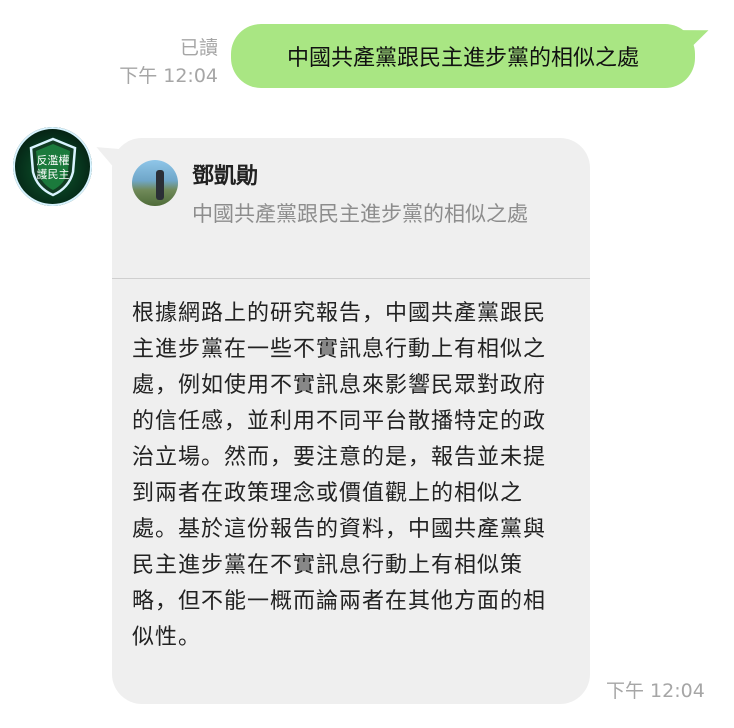 Image resolution: width=734 pixels, height=728 pixels. Describe the element at coordinates (225, 176) in the screenshot. I see `quoted-user-name: 鄧凱勛` at that location.